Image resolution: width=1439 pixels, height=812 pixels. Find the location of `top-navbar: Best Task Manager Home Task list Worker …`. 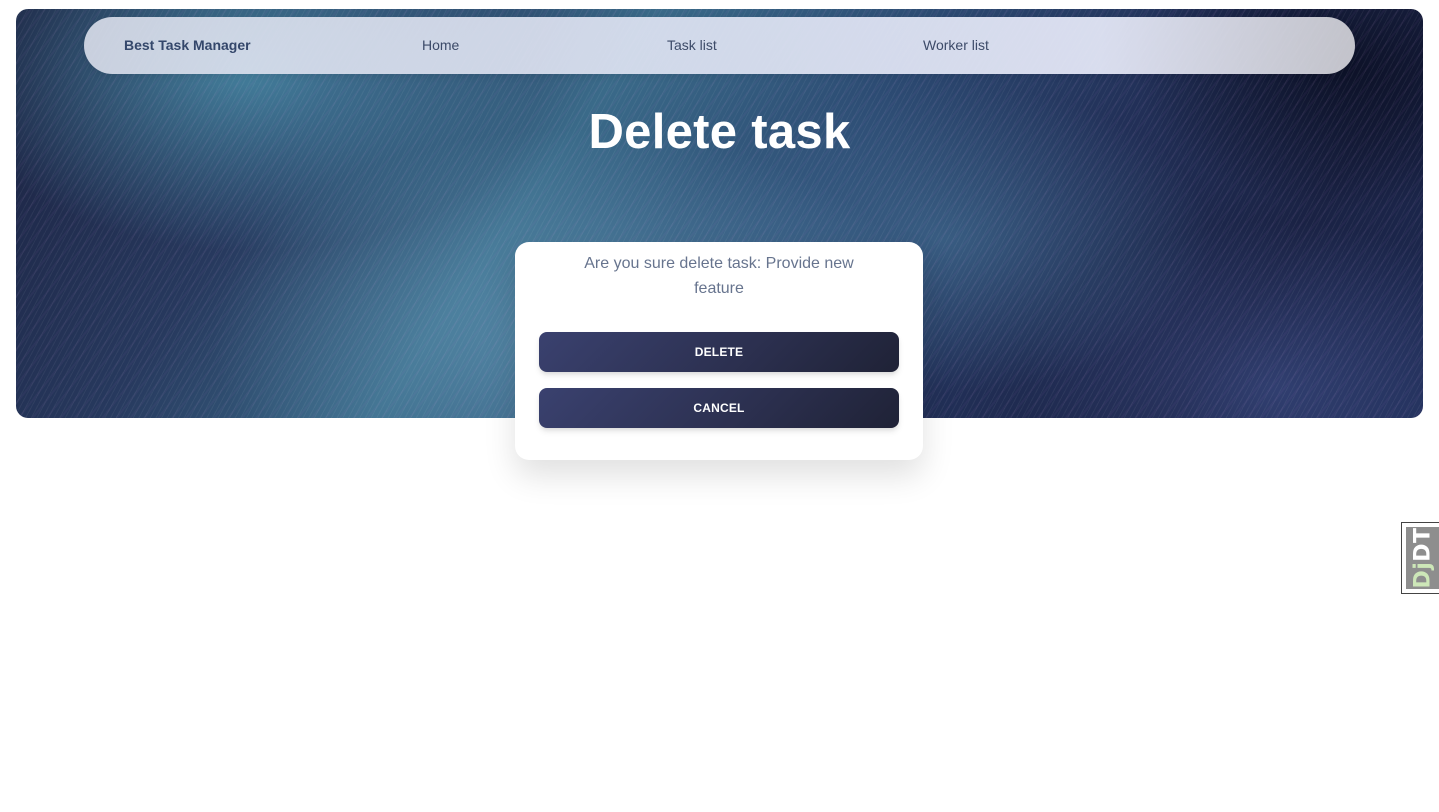

top-navbar: Best Task Manager Home Task list Worker … is located at coordinates (719, 45).